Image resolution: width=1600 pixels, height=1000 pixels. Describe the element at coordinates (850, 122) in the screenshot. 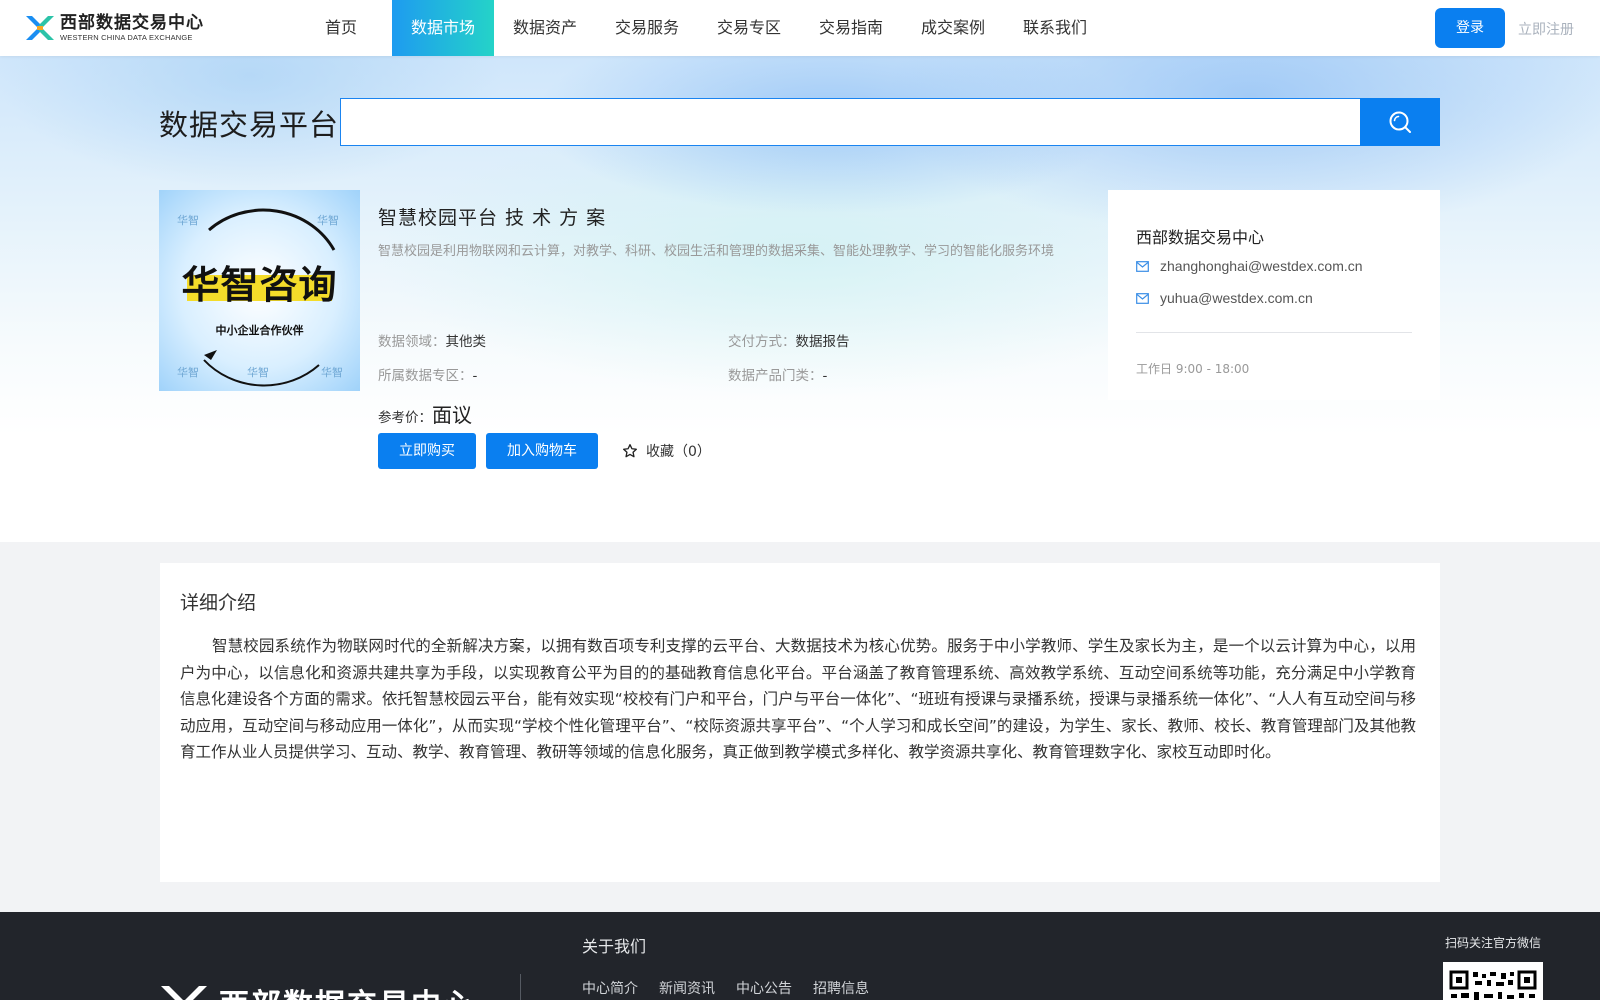

I see `search-input` at that location.